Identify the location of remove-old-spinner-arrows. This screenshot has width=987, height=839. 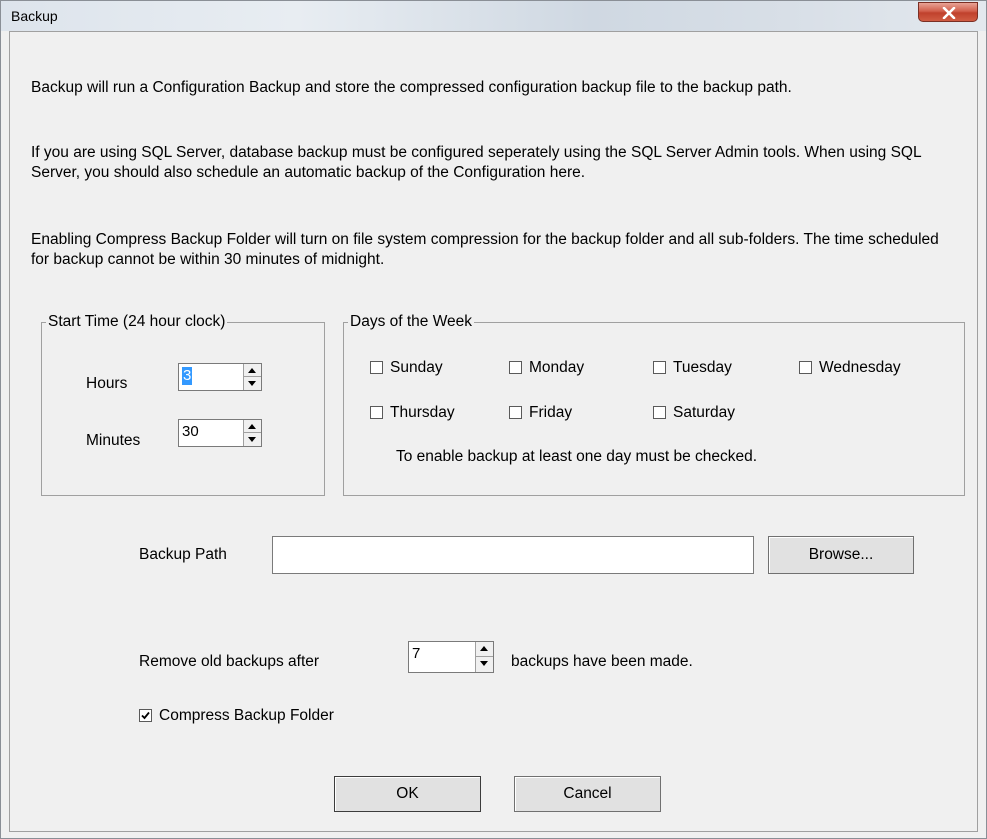
(484, 657).